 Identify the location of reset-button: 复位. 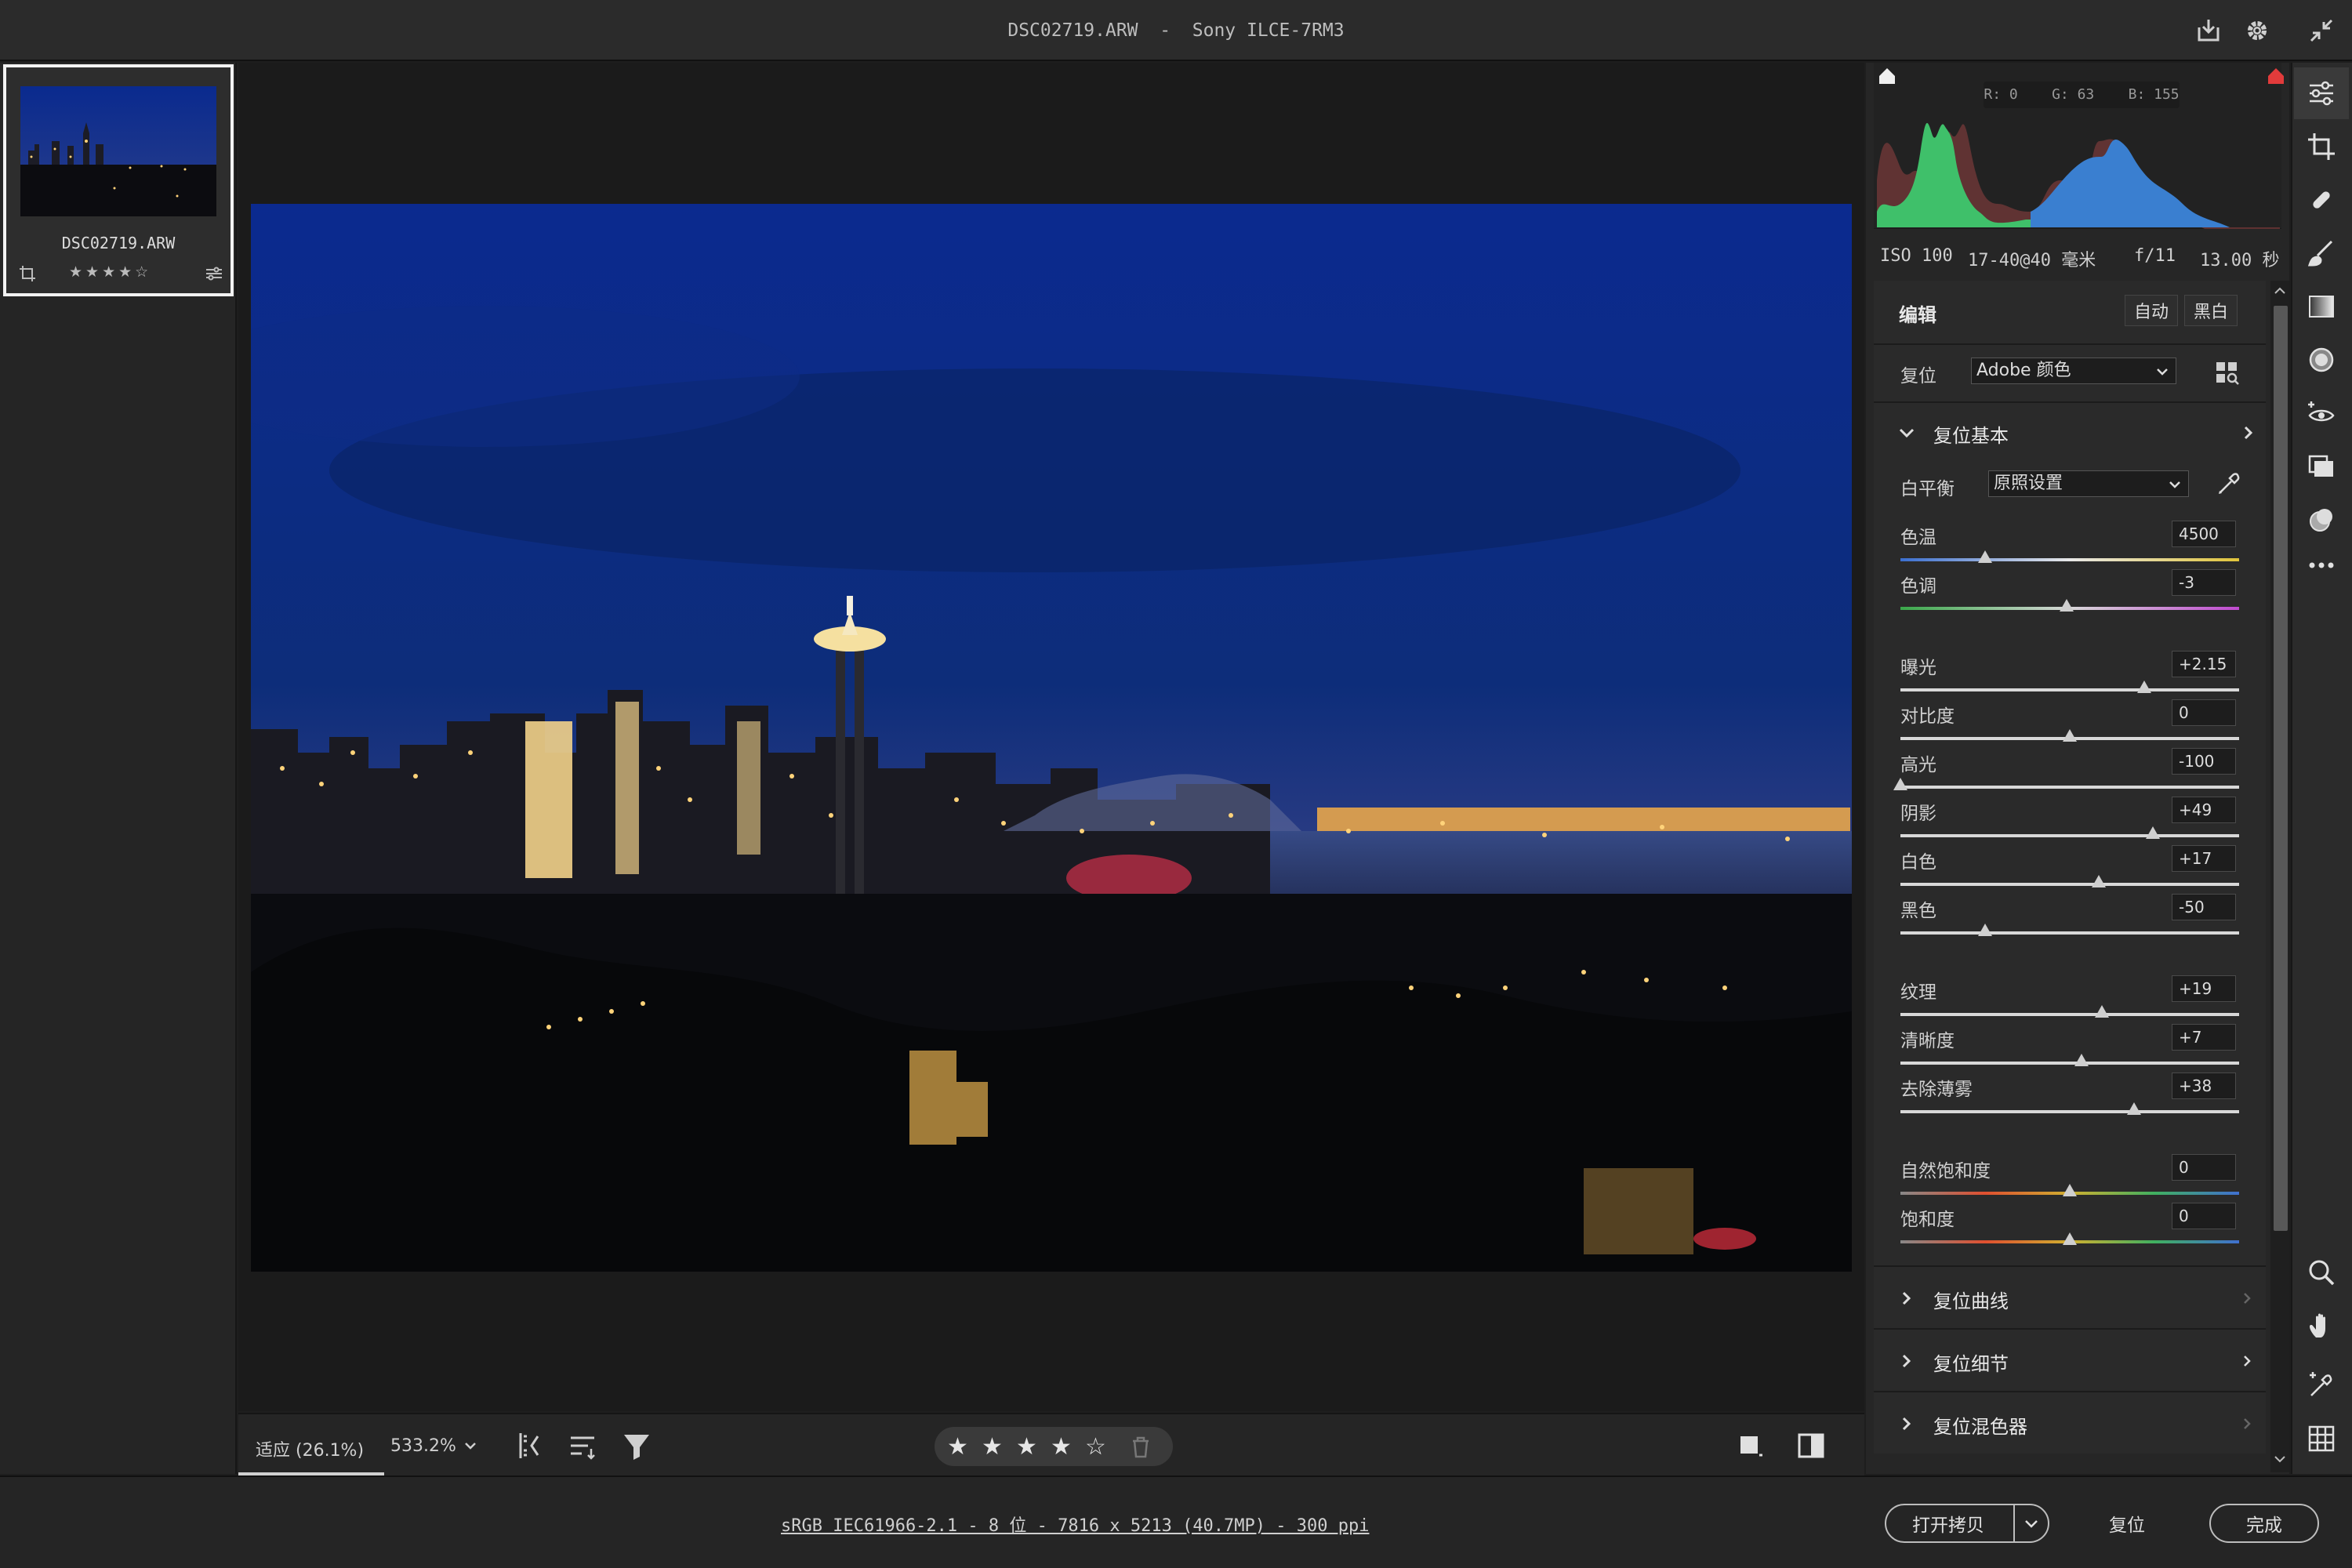
(2127, 1523).